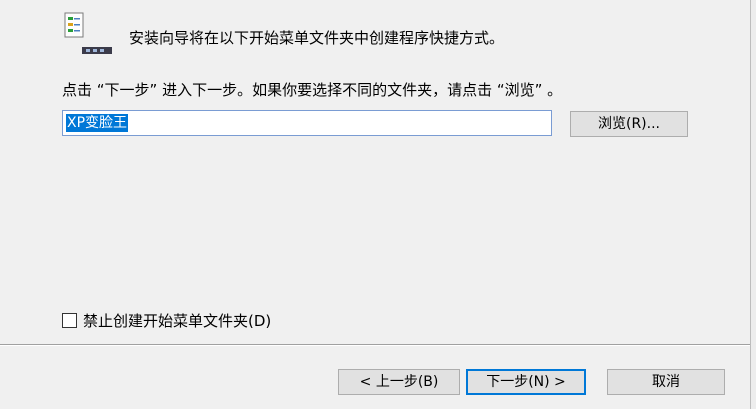 The height and width of the screenshot is (409, 756). Describe the element at coordinates (307, 123) in the screenshot. I see `start-menu-folder-input: XP变脸王` at that location.